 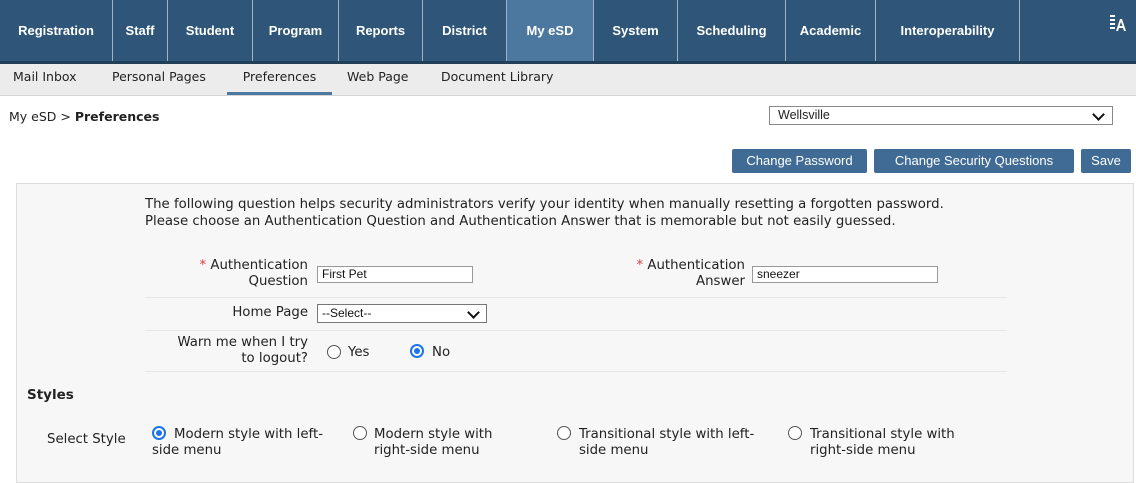 What do you see at coordinates (433, 434) in the screenshot?
I see `style-modern-right-line1: Modern style with` at bounding box center [433, 434].